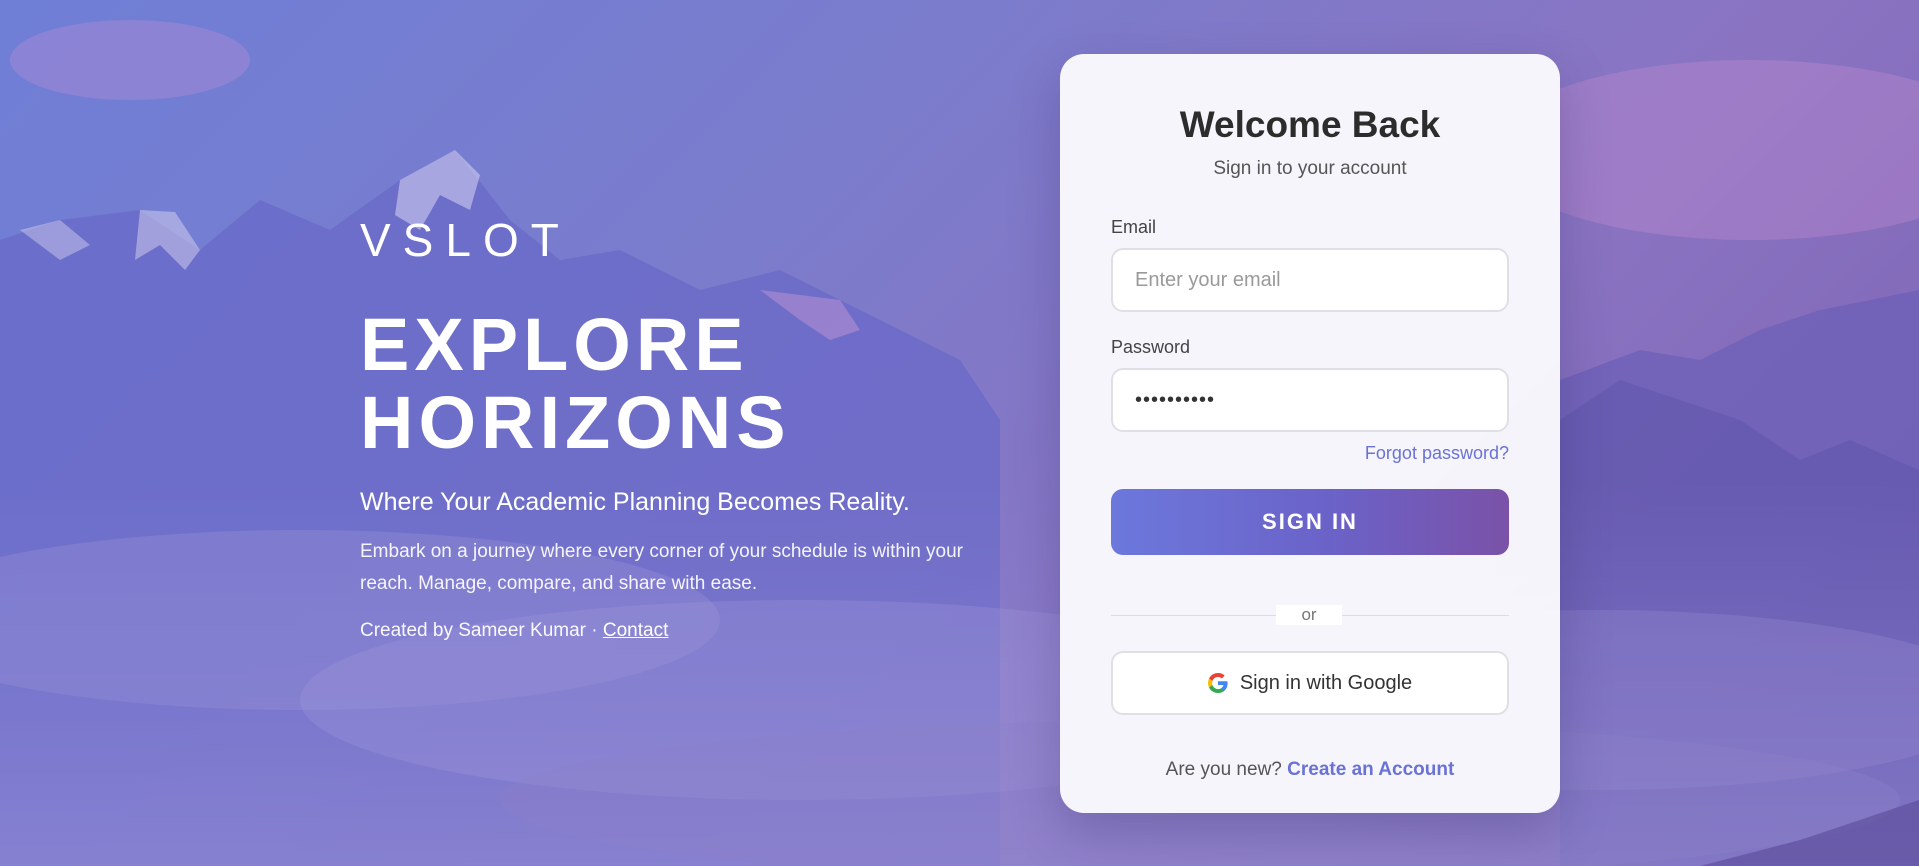 The height and width of the screenshot is (866, 1919). Describe the element at coordinates (554, 344) in the screenshot. I see `headline-line-1: EXPLORE` at that location.